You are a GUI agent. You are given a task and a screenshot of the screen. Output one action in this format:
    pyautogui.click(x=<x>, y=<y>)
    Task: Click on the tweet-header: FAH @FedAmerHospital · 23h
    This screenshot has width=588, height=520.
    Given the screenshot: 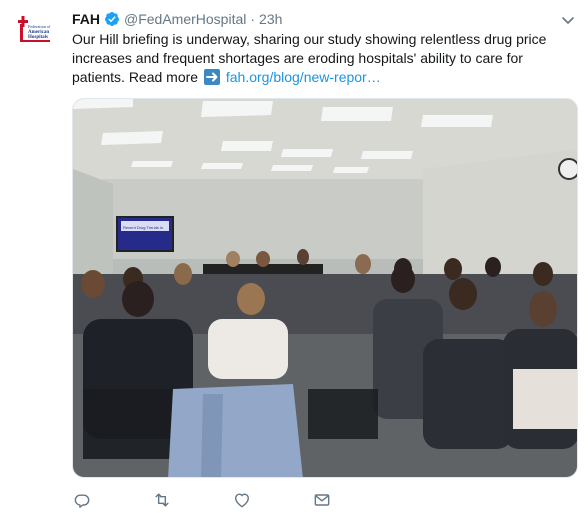 What is the action you would take?
    pyautogui.click(x=177, y=19)
    